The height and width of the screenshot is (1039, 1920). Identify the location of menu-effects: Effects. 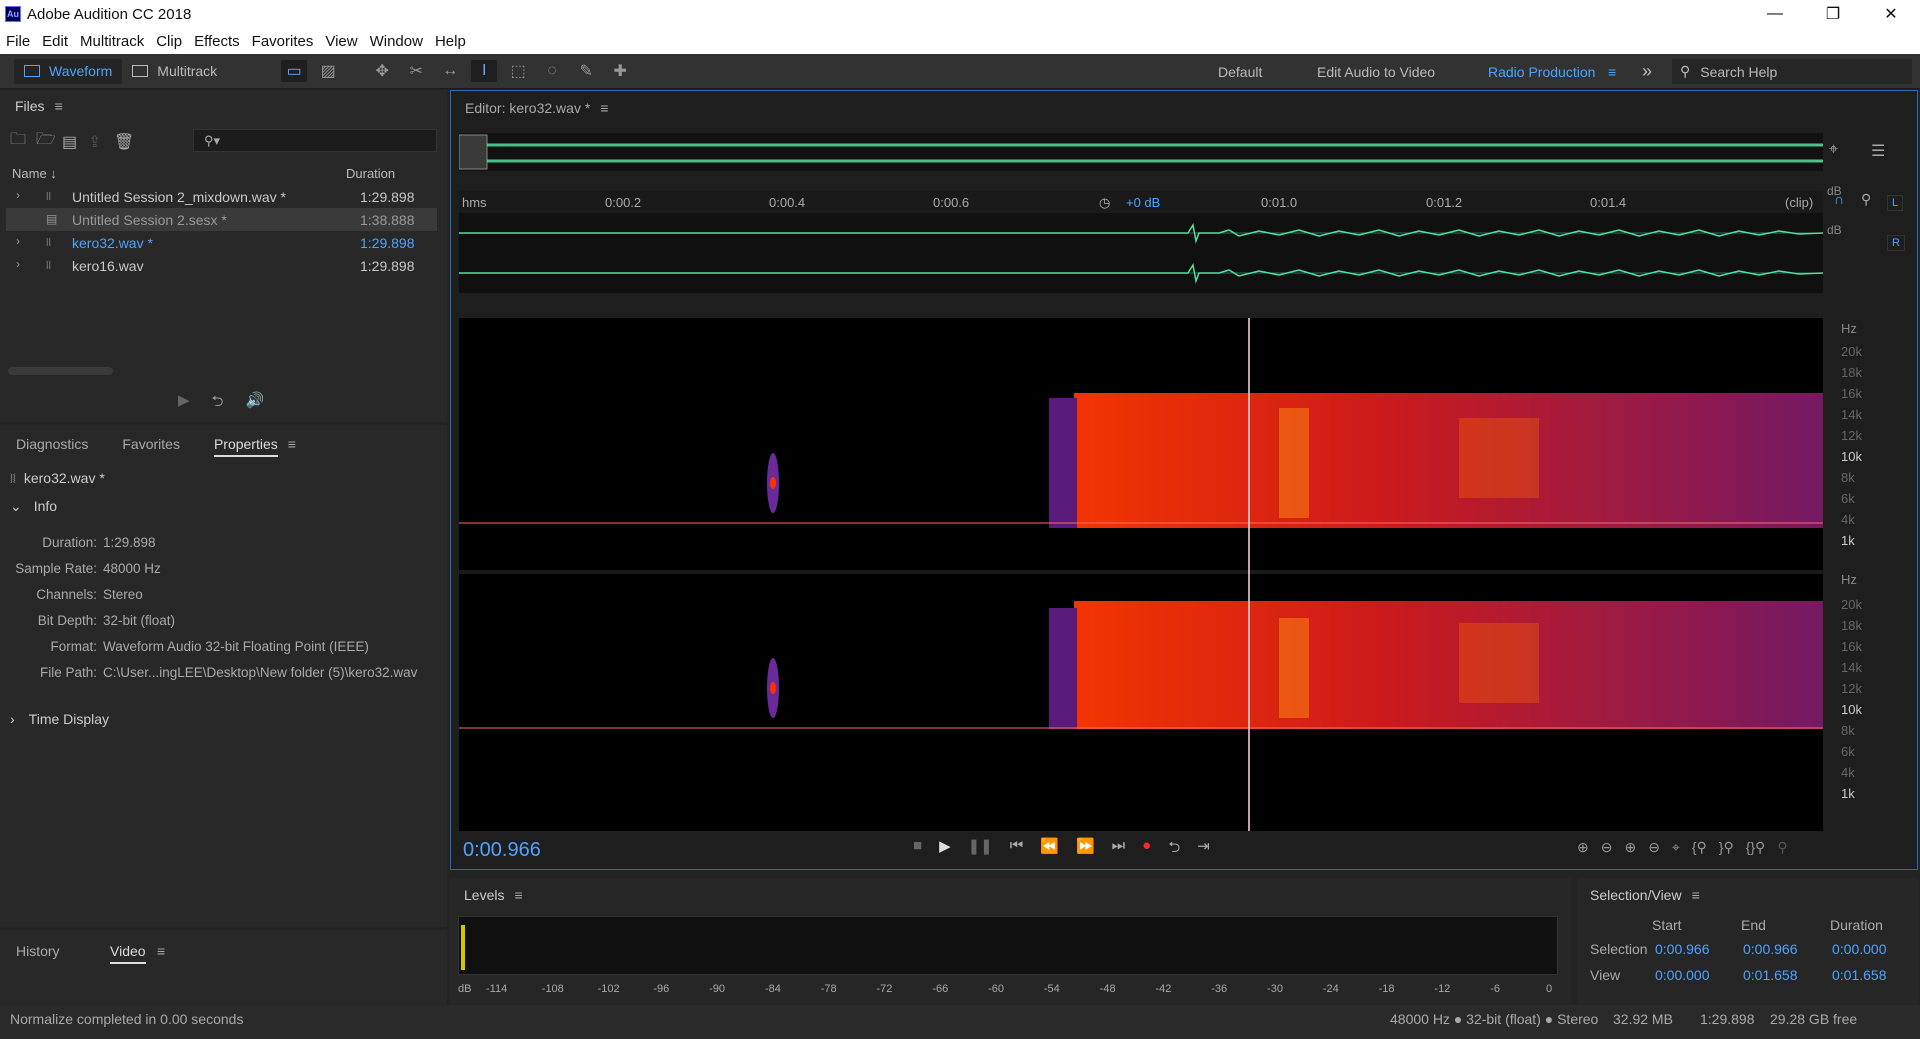
(217, 41).